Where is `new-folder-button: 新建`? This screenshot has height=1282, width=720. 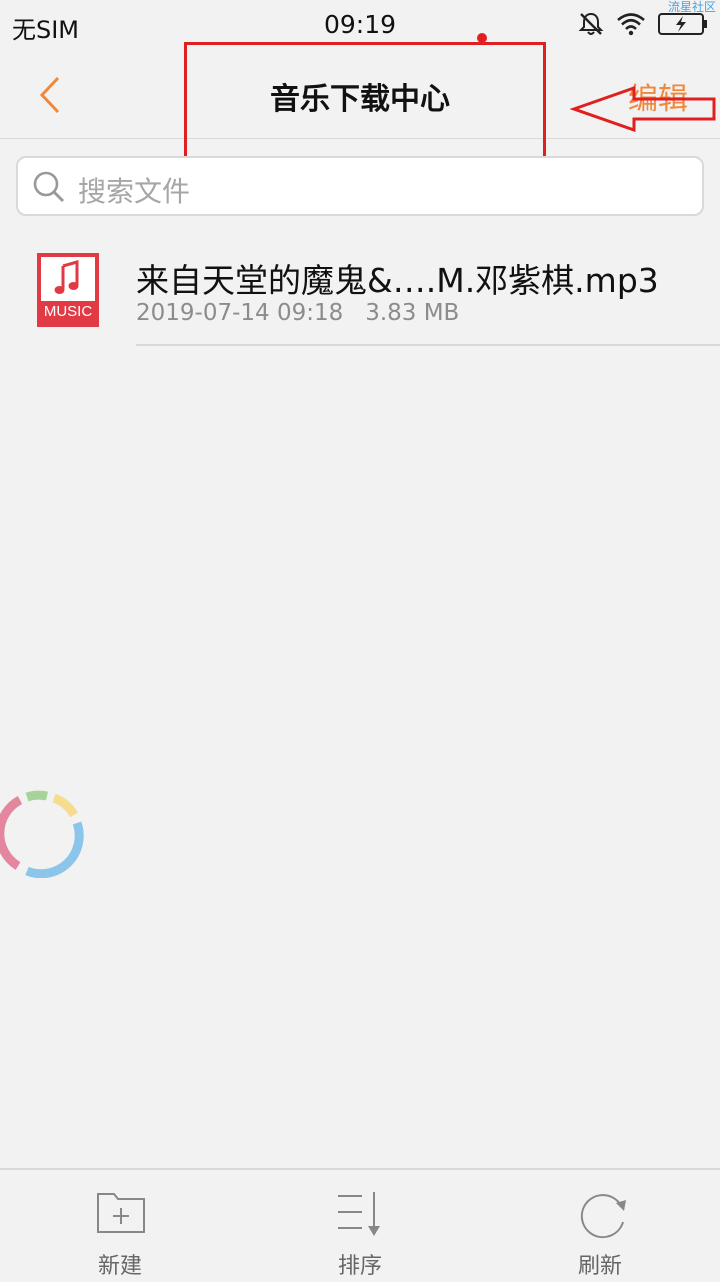
new-folder-button: 新建 is located at coordinates (120, 1226).